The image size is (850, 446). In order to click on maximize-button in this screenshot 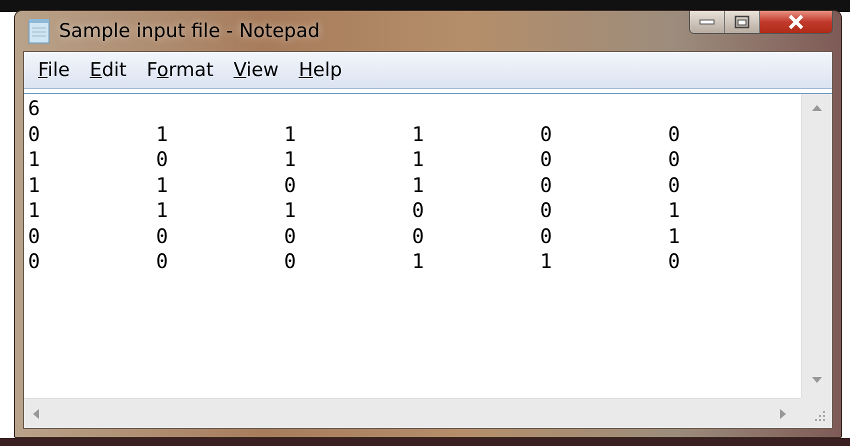, I will do `click(742, 22)`.